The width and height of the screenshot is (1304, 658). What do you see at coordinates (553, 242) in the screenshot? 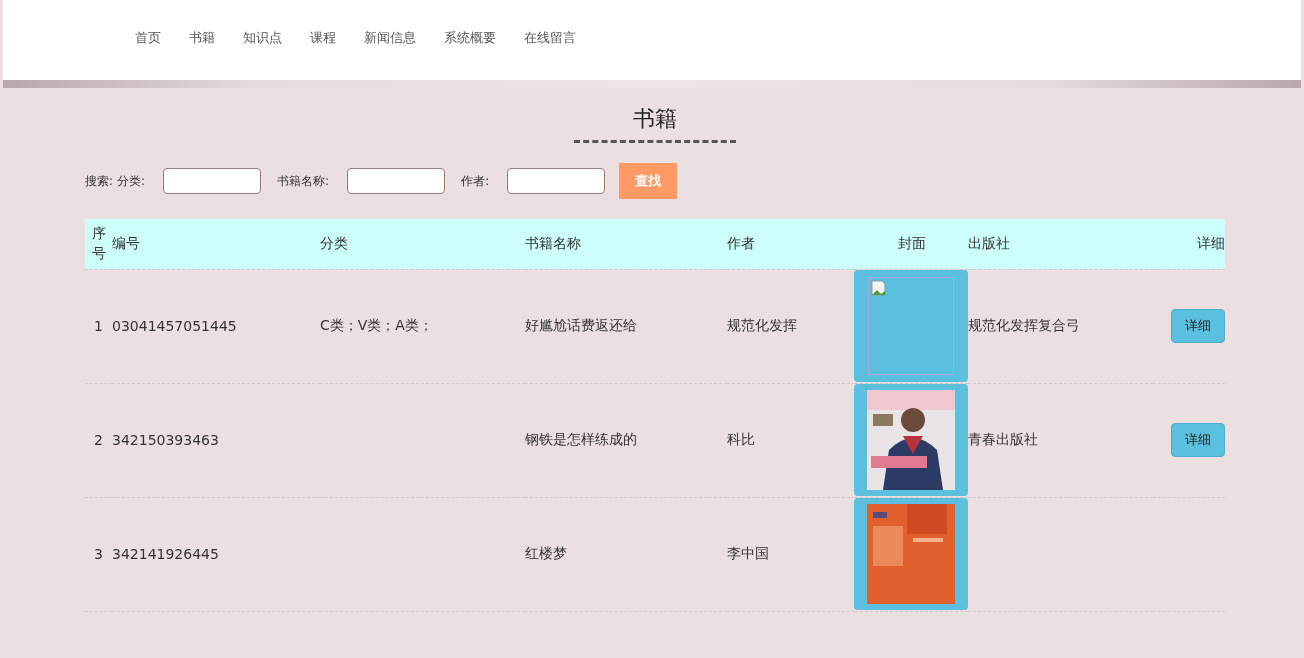
I see `column-header: 书籍名称` at bounding box center [553, 242].